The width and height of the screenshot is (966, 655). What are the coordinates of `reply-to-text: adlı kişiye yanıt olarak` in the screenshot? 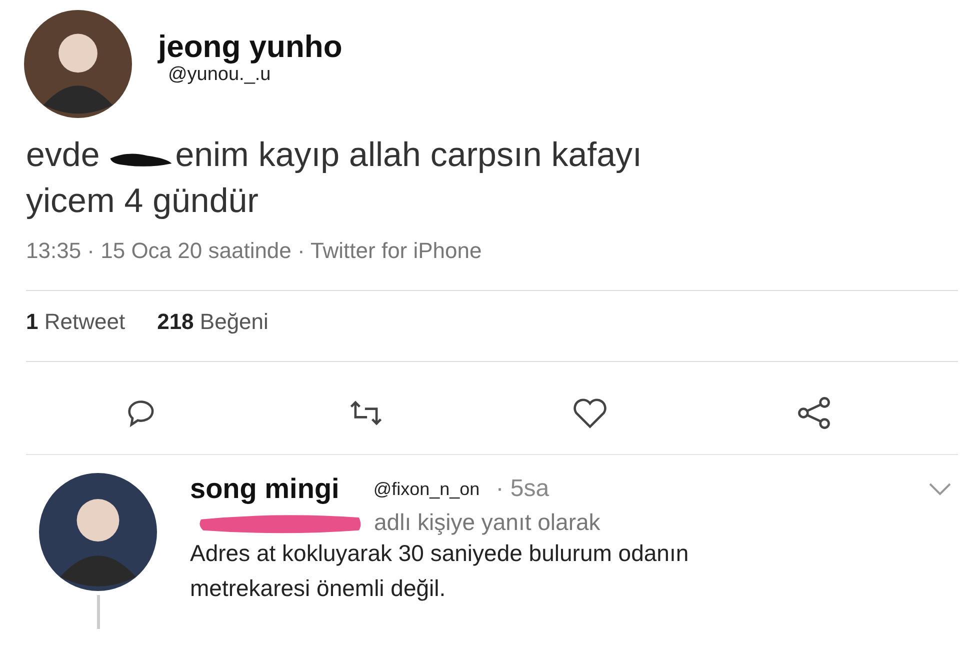 It's located at (487, 522).